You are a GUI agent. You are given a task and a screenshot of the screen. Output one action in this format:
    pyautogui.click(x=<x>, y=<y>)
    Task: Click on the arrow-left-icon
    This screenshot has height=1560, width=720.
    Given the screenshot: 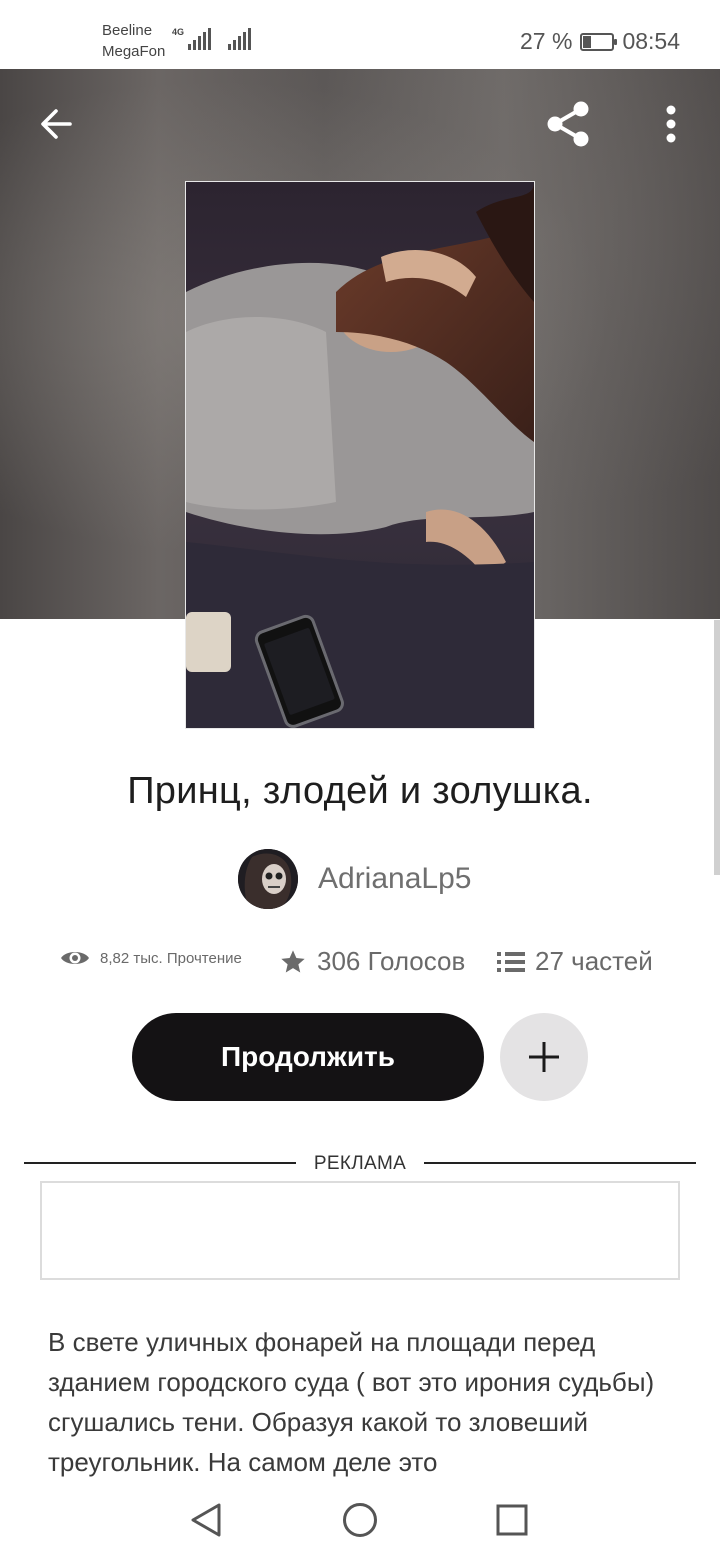 What is the action you would take?
    pyautogui.click(x=56, y=124)
    